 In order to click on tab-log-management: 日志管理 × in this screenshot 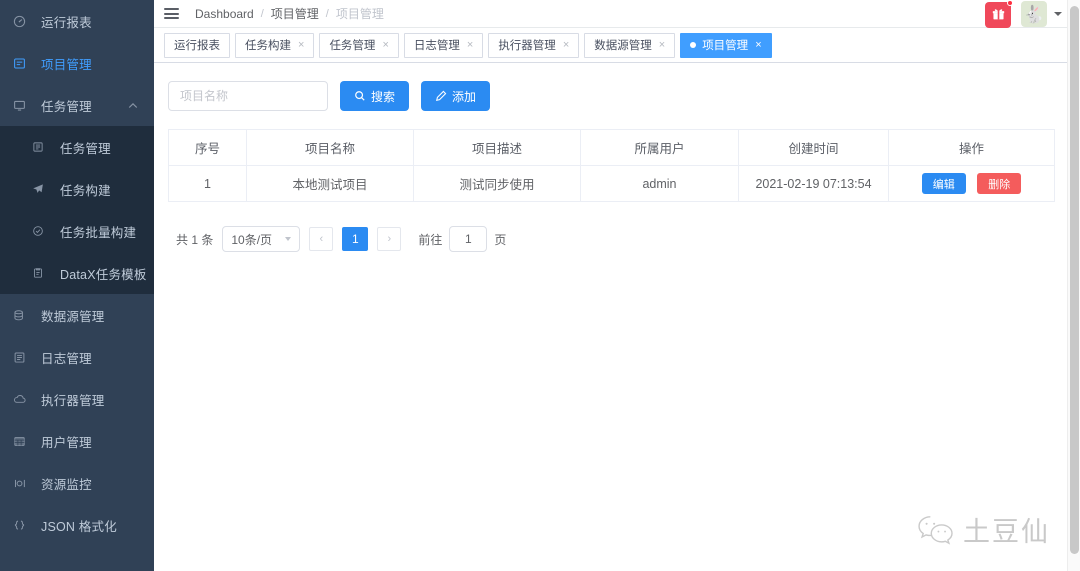, I will do `click(443, 45)`.